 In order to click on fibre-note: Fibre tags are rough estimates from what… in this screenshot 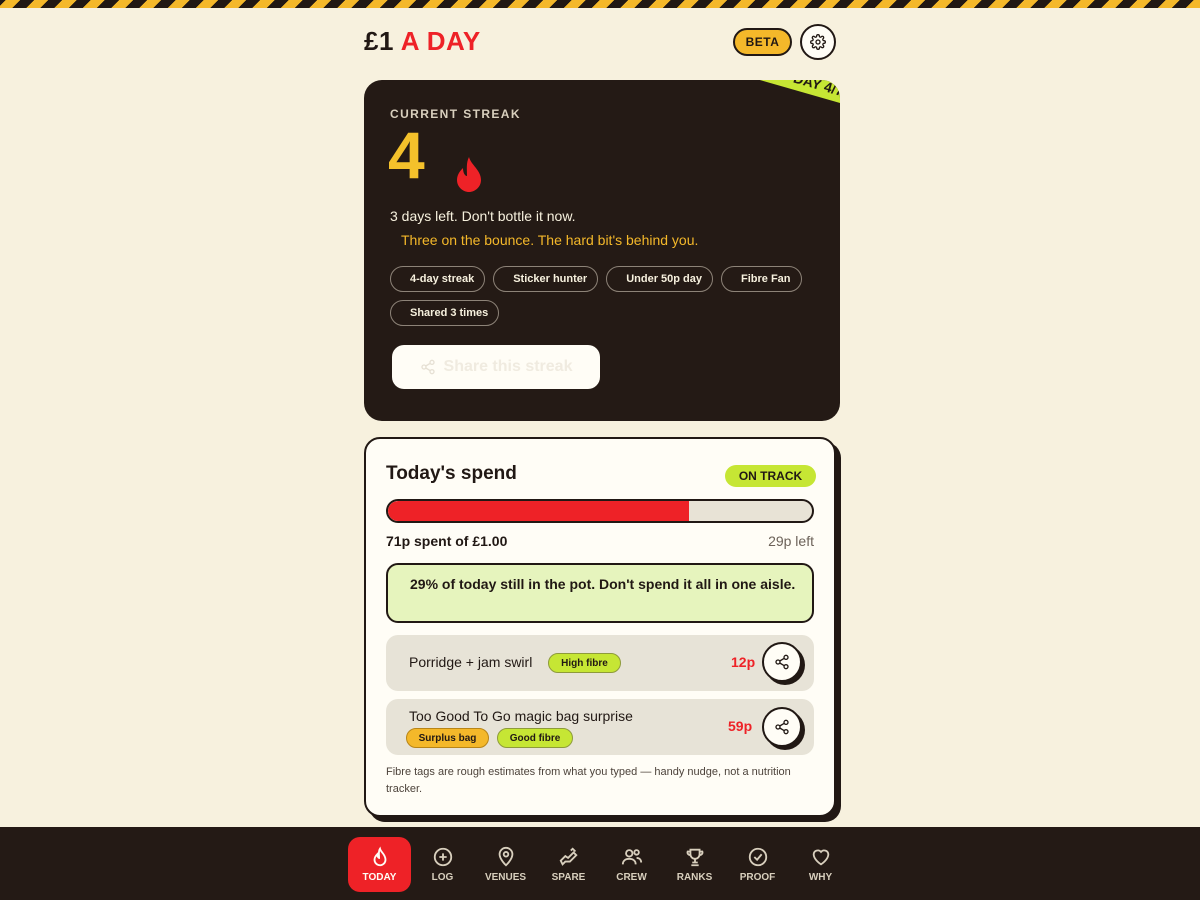, I will do `click(588, 780)`.